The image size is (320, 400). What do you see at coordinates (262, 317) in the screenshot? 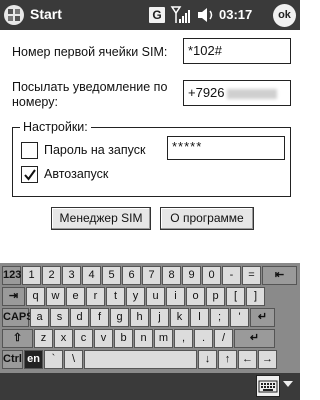
I see `key-row3-12: ↵` at bounding box center [262, 317].